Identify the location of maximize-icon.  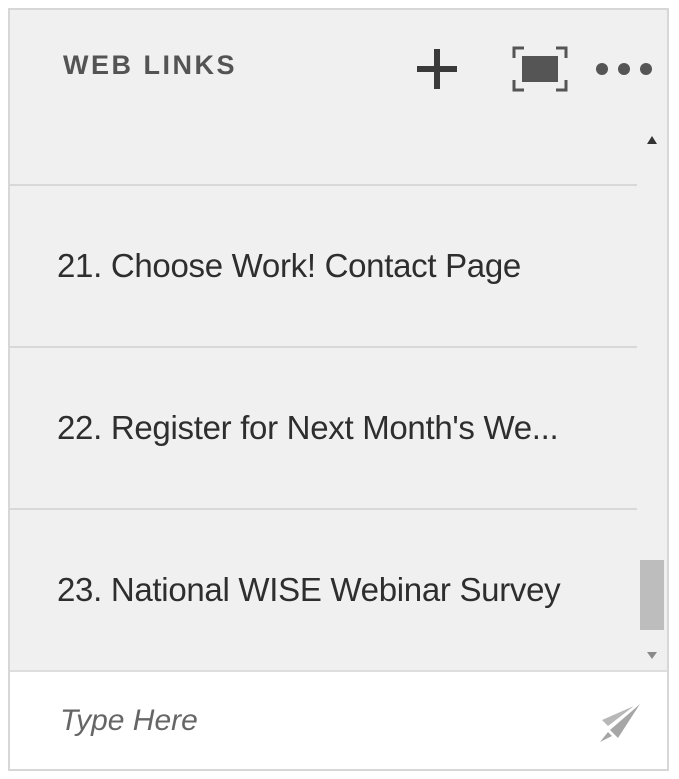
(540, 69).